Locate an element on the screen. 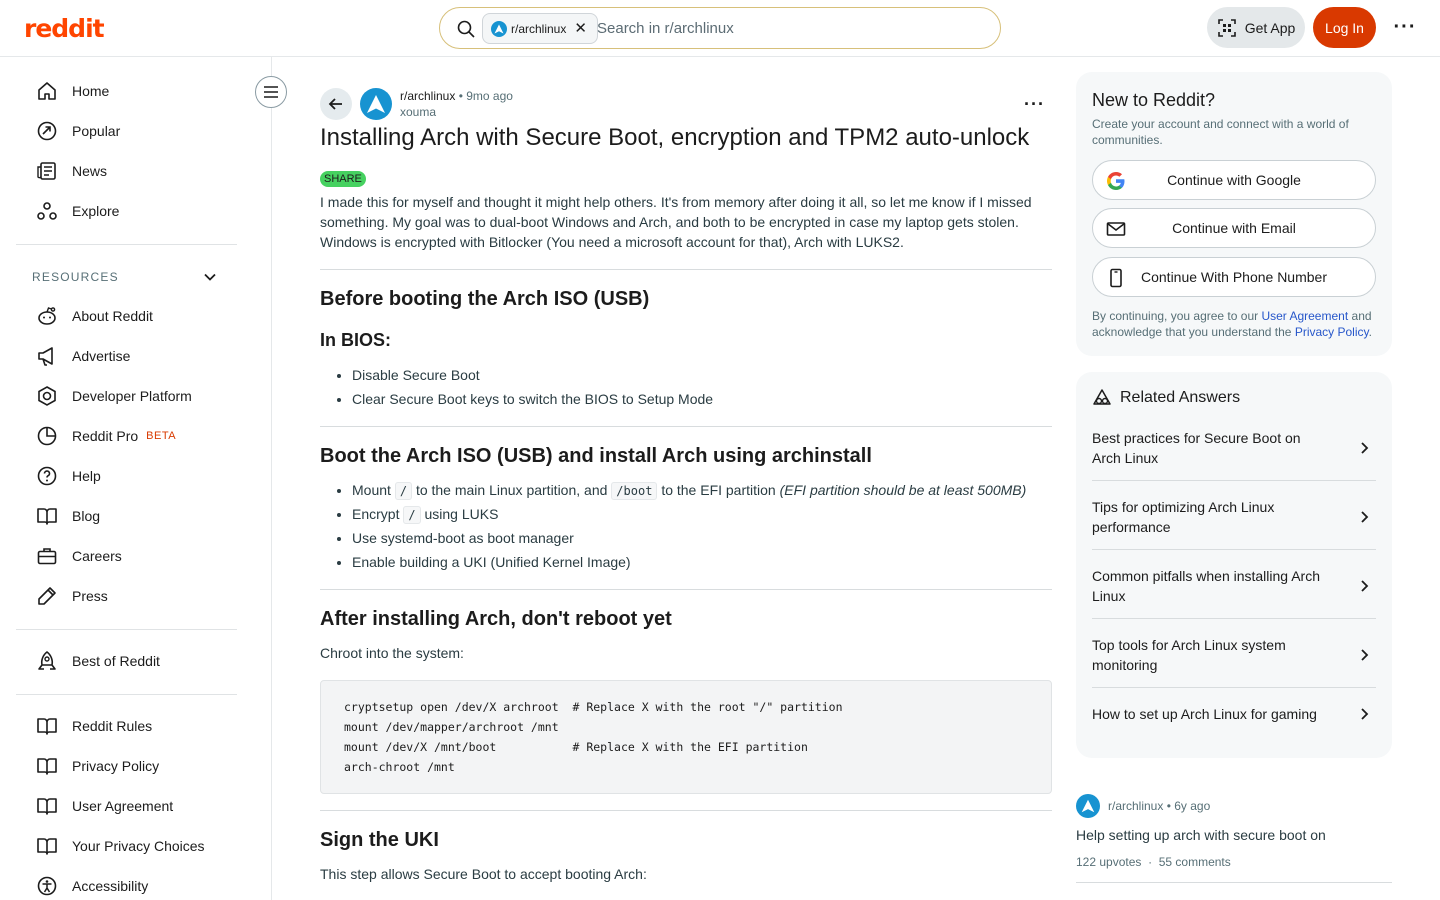 The image size is (1440, 900). post-more-options-icon: ··· is located at coordinates (1034, 104).